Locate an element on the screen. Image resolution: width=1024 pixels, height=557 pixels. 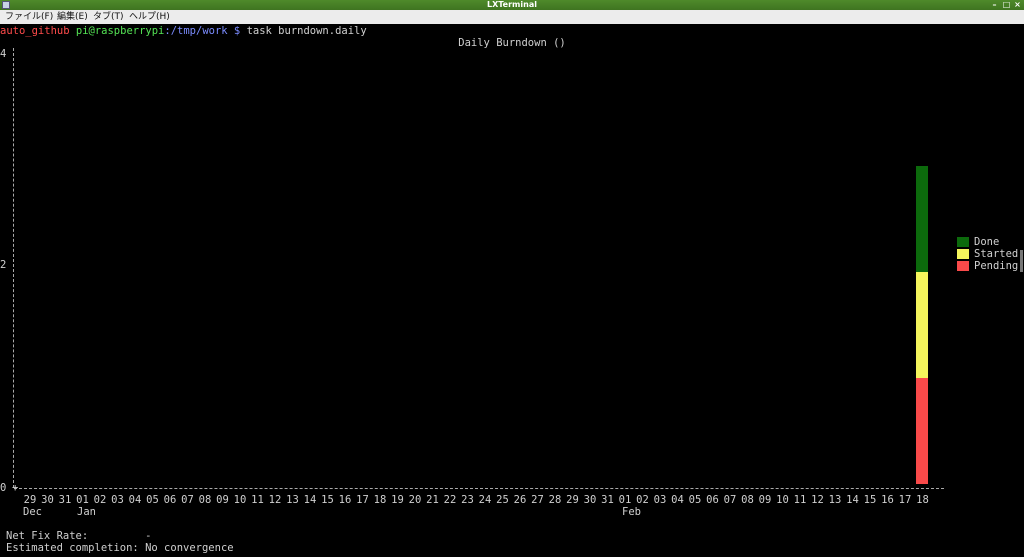
bar-segment-pending is located at coordinates (921, 431).